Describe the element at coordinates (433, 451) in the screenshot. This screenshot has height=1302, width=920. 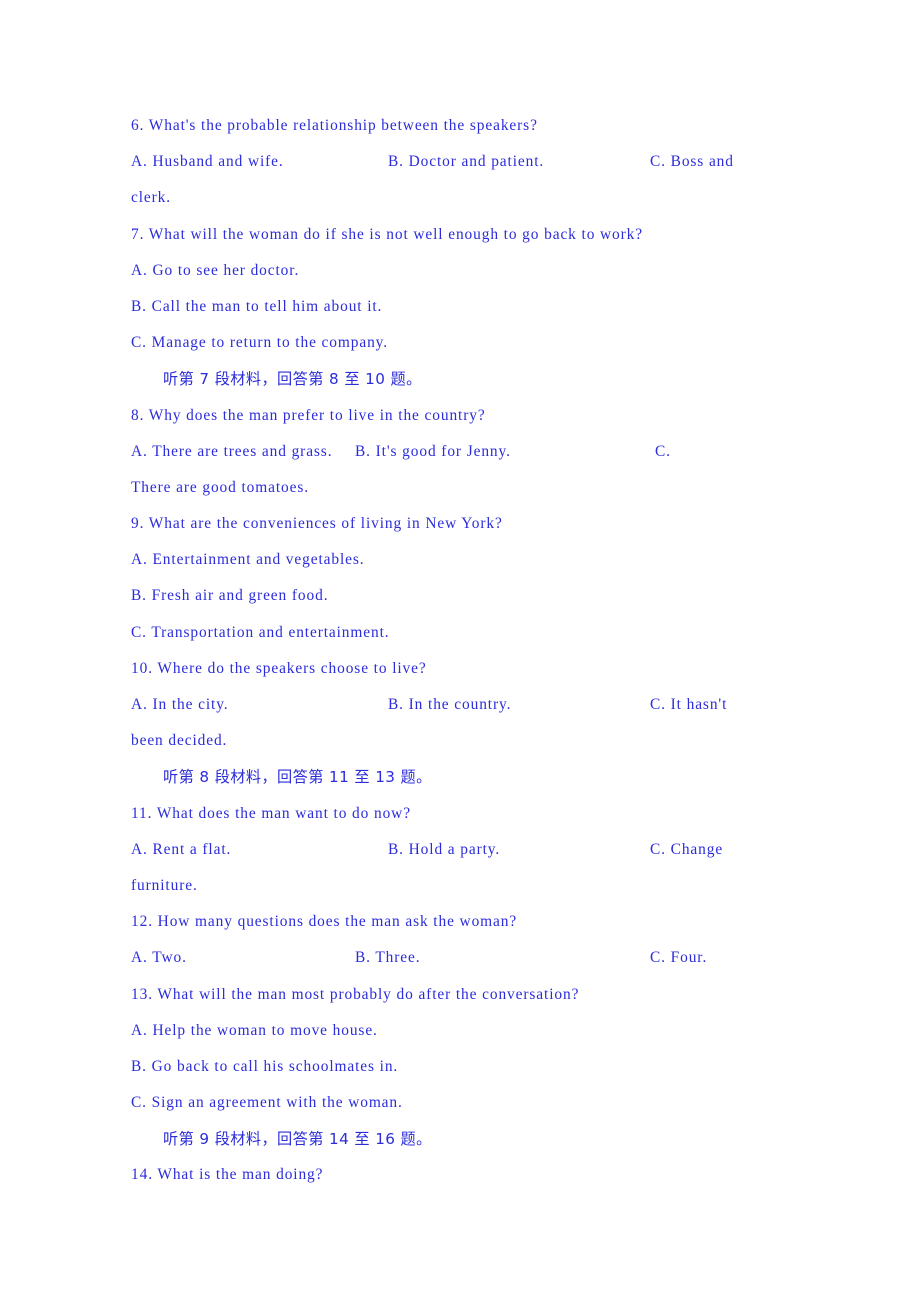
I see `question-8-option-b: B. It's good for Jenny.` at that location.